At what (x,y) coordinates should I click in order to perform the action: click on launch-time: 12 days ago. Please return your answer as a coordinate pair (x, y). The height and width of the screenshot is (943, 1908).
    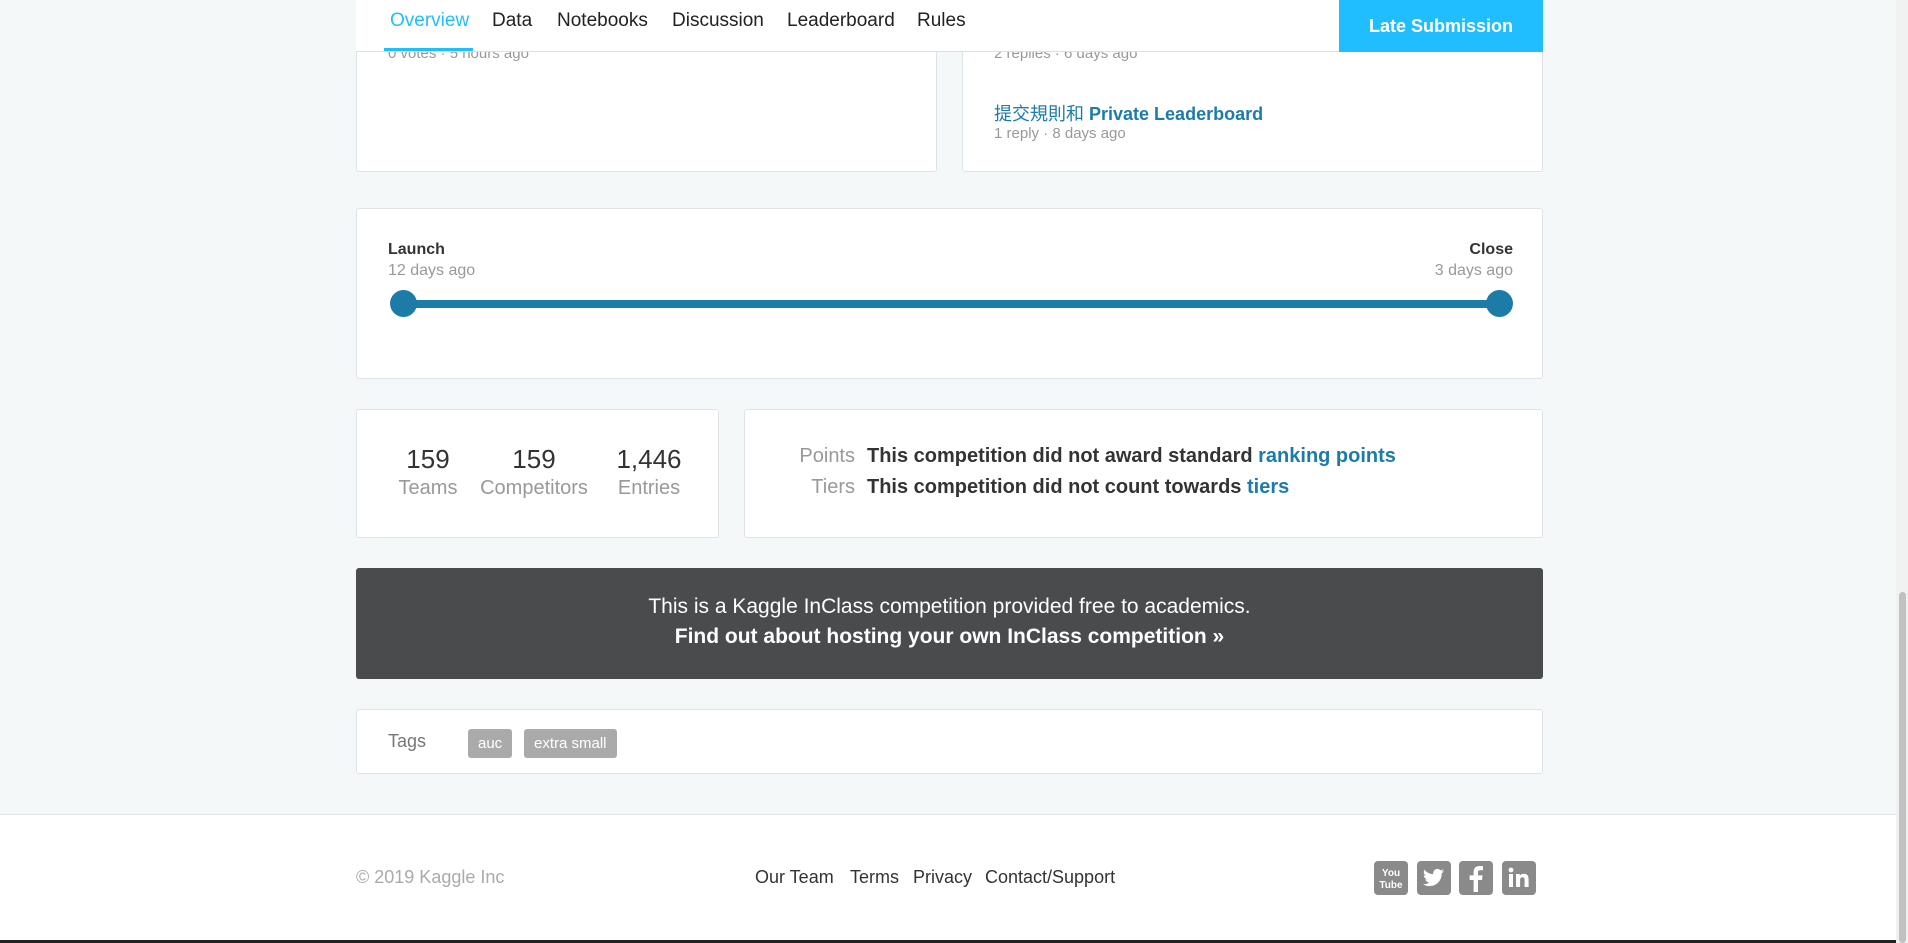
    Looking at the image, I should click on (432, 270).